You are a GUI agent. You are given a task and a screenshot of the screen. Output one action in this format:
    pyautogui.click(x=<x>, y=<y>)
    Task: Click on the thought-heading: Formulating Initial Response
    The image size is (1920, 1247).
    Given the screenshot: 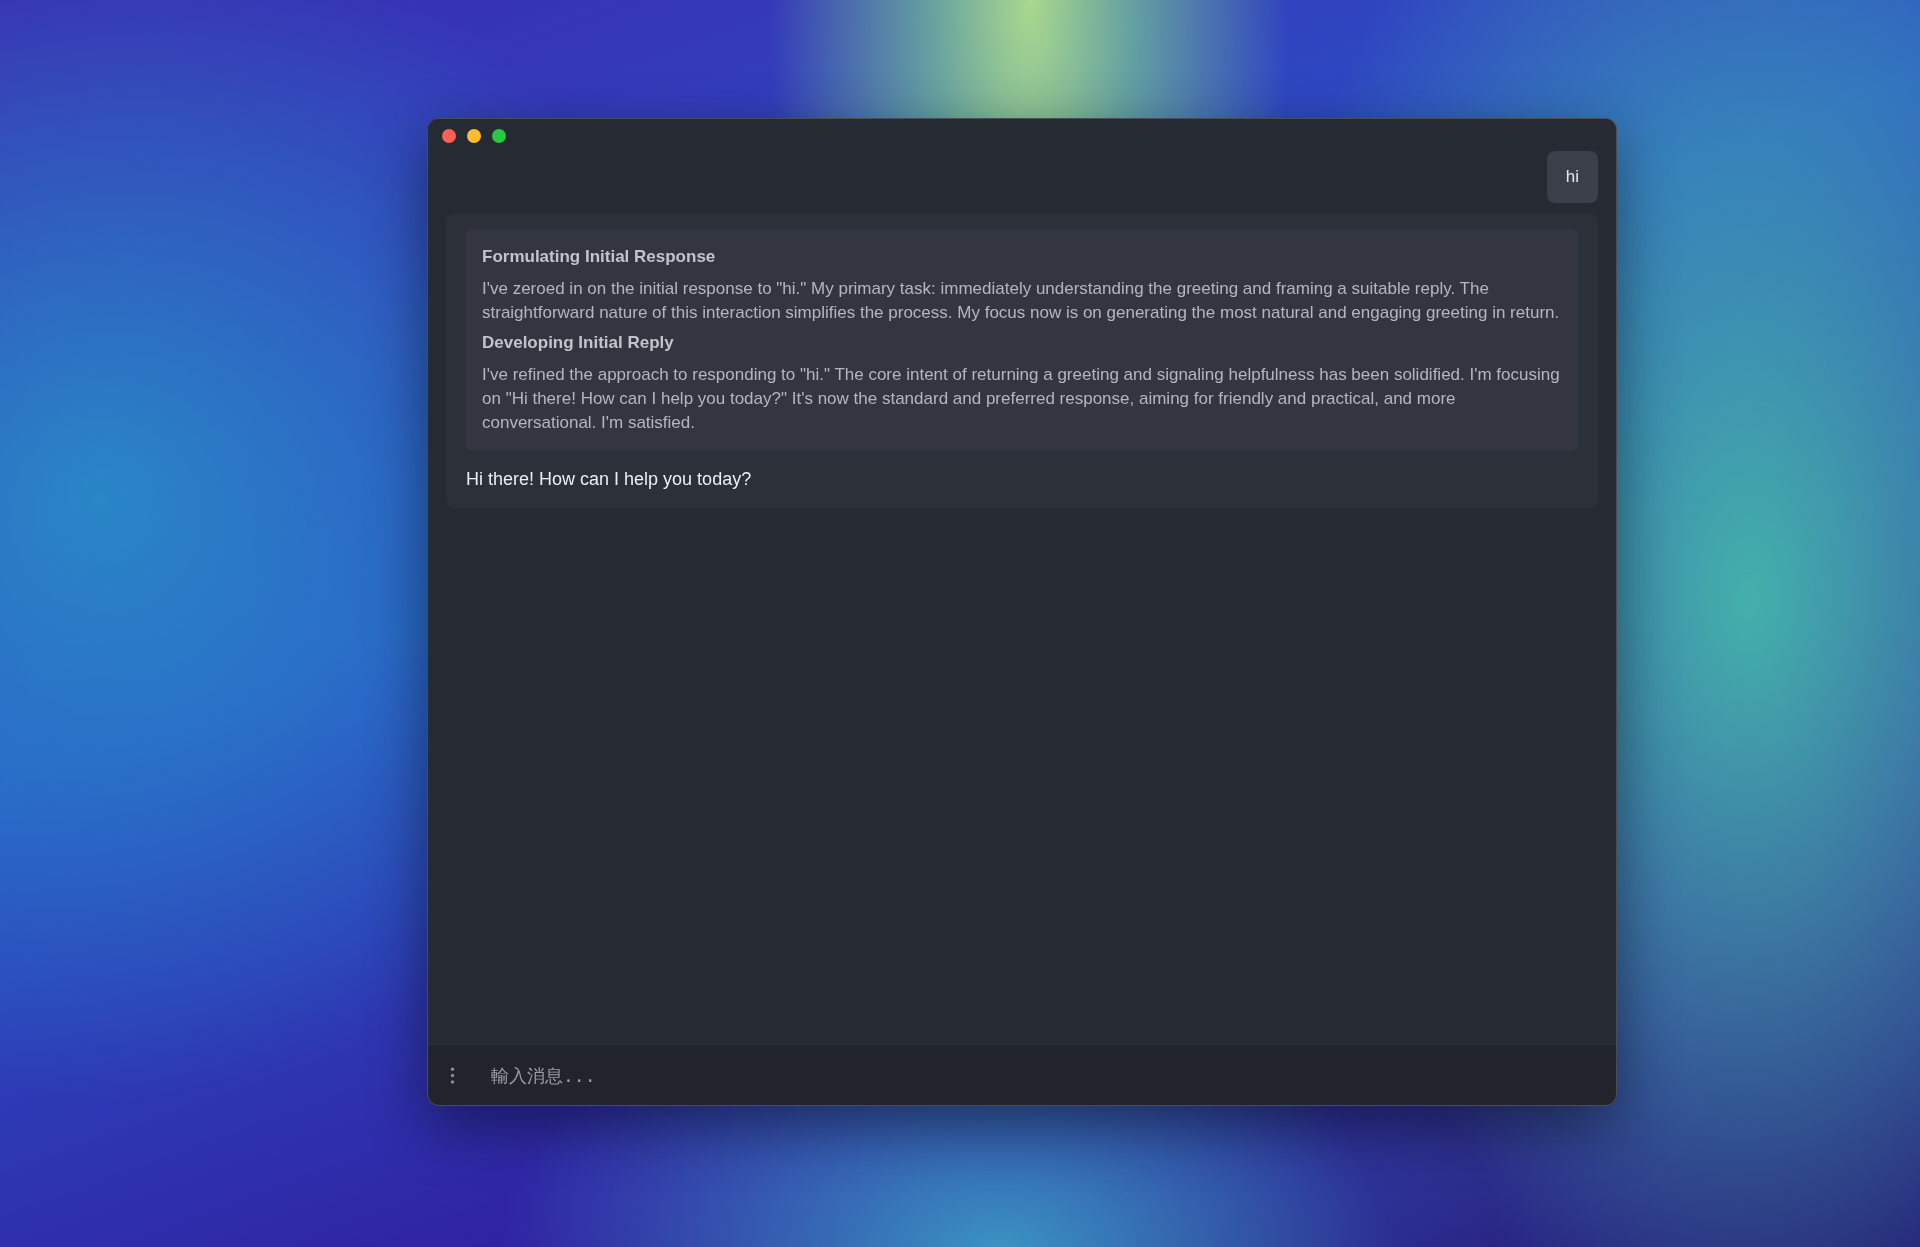 What is the action you would take?
    pyautogui.click(x=599, y=257)
    